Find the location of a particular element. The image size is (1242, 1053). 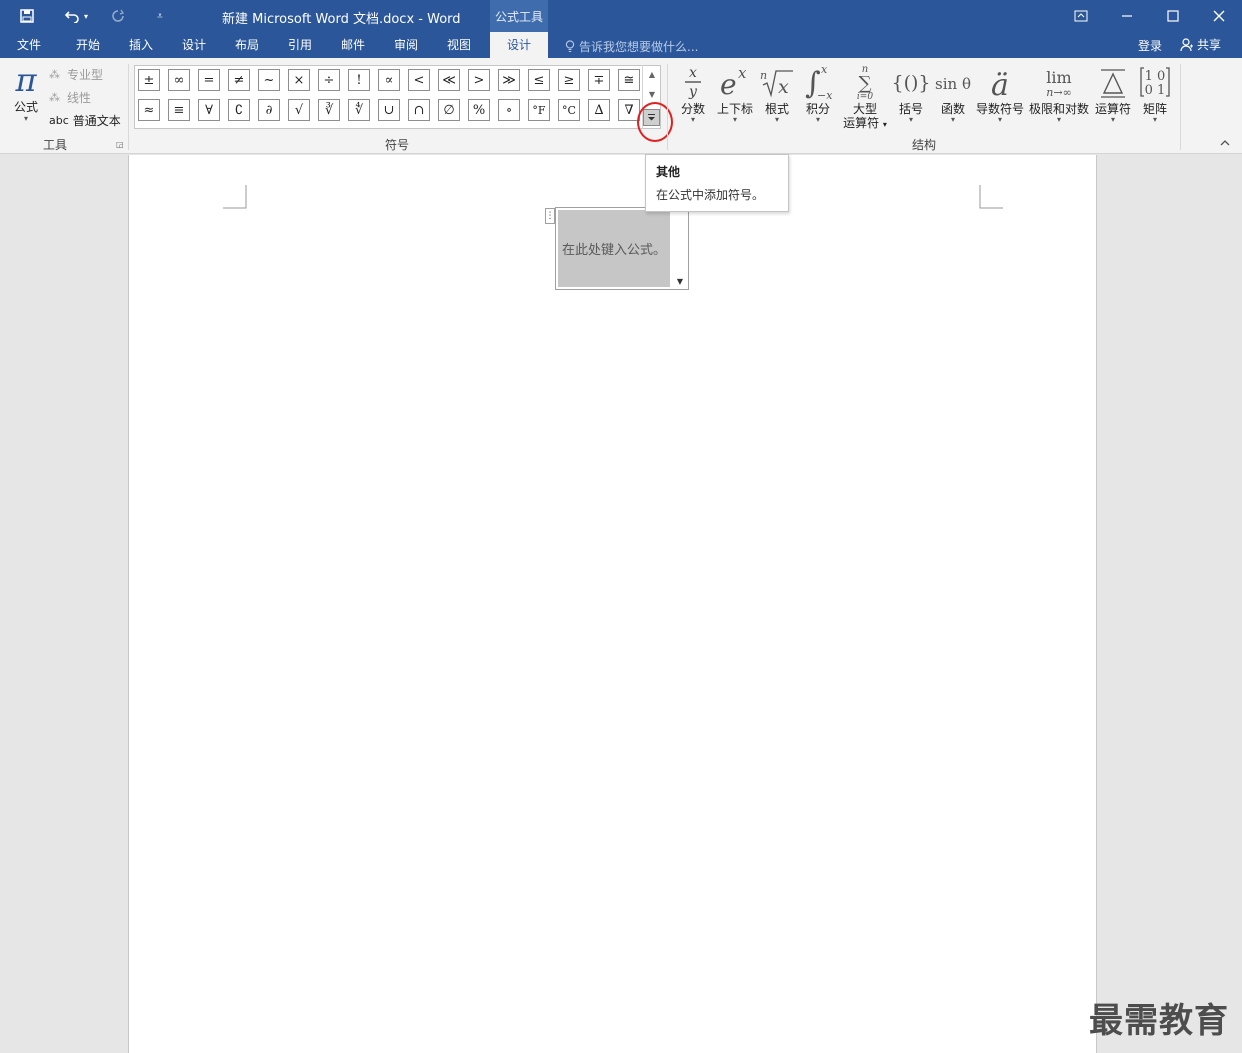

share-button: 共享 is located at coordinates (1200, 44).